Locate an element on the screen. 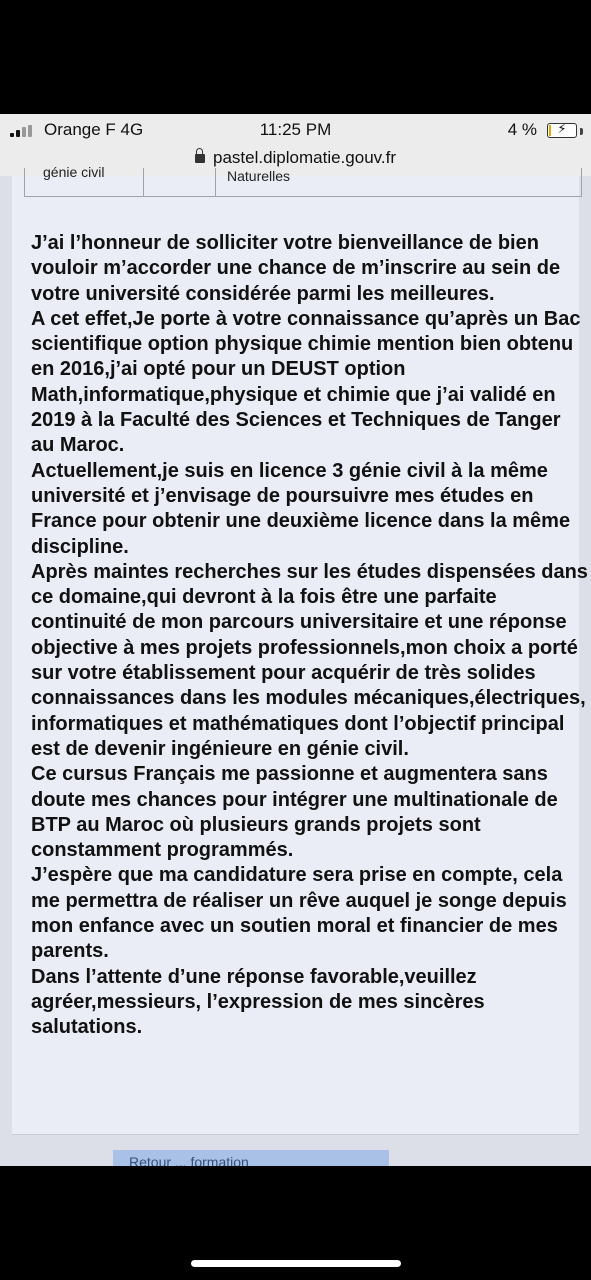 The height and width of the screenshot is (1280, 591). table-fragment: génie civil Naturelles is located at coordinates (303, 180).